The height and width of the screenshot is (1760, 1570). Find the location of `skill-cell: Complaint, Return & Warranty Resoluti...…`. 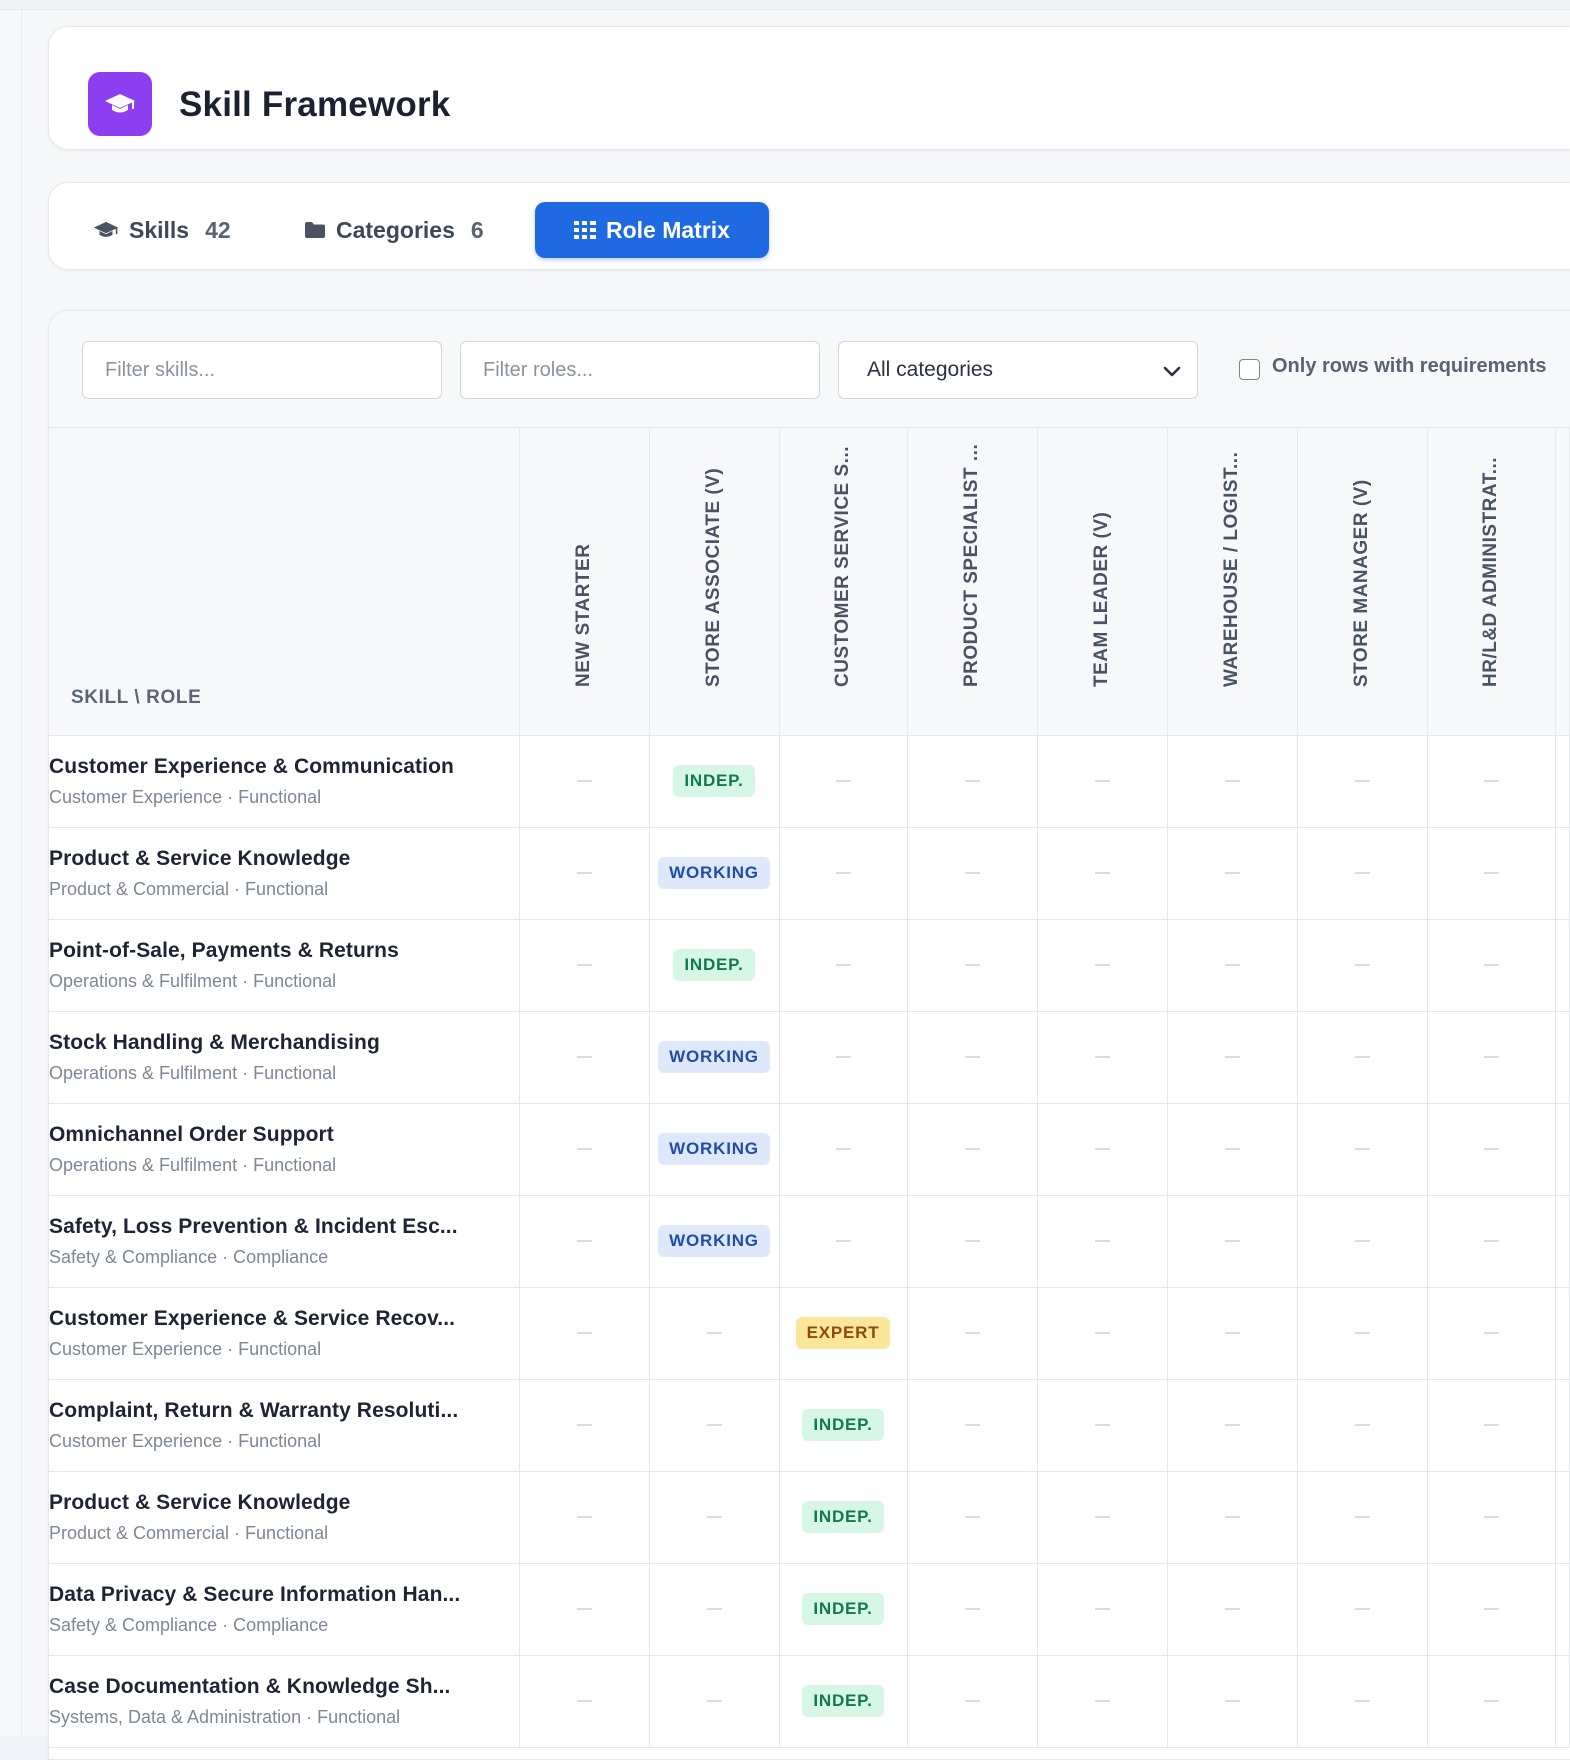

skill-cell: Complaint, Return & Warranty Resoluti...… is located at coordinates (284, 1425).